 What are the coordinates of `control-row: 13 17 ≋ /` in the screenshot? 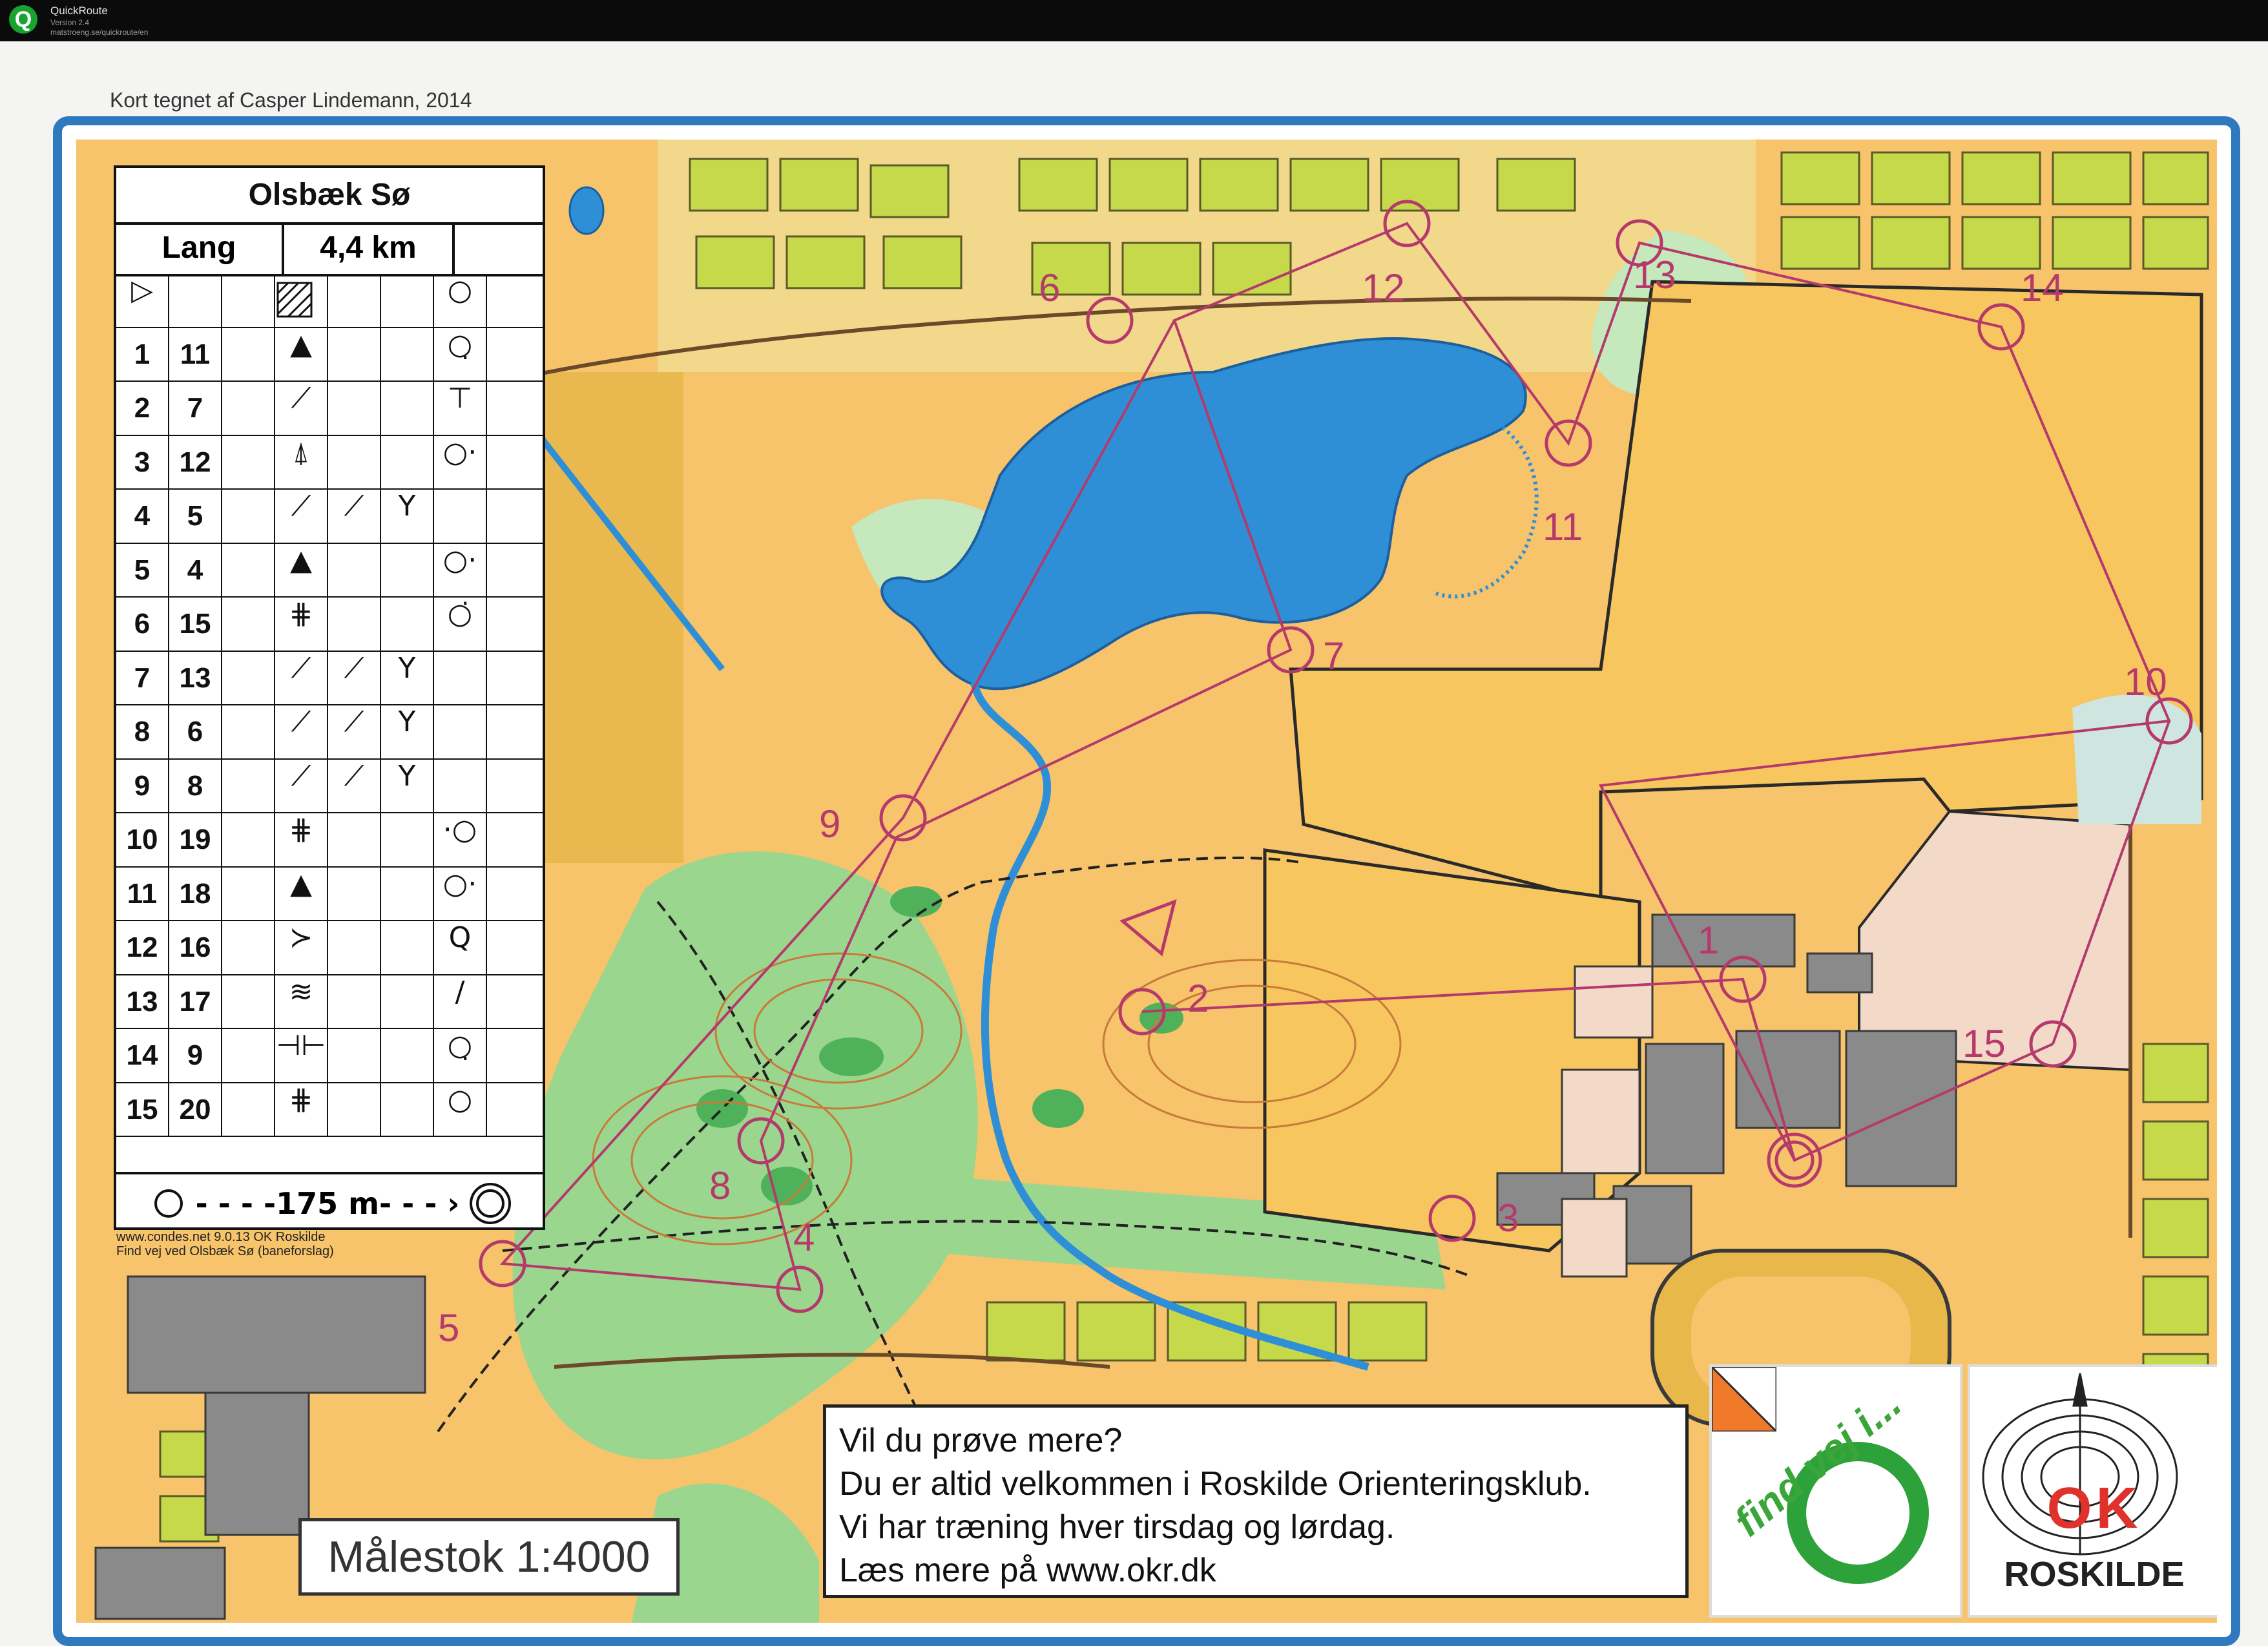 It's located at (329, 1002).